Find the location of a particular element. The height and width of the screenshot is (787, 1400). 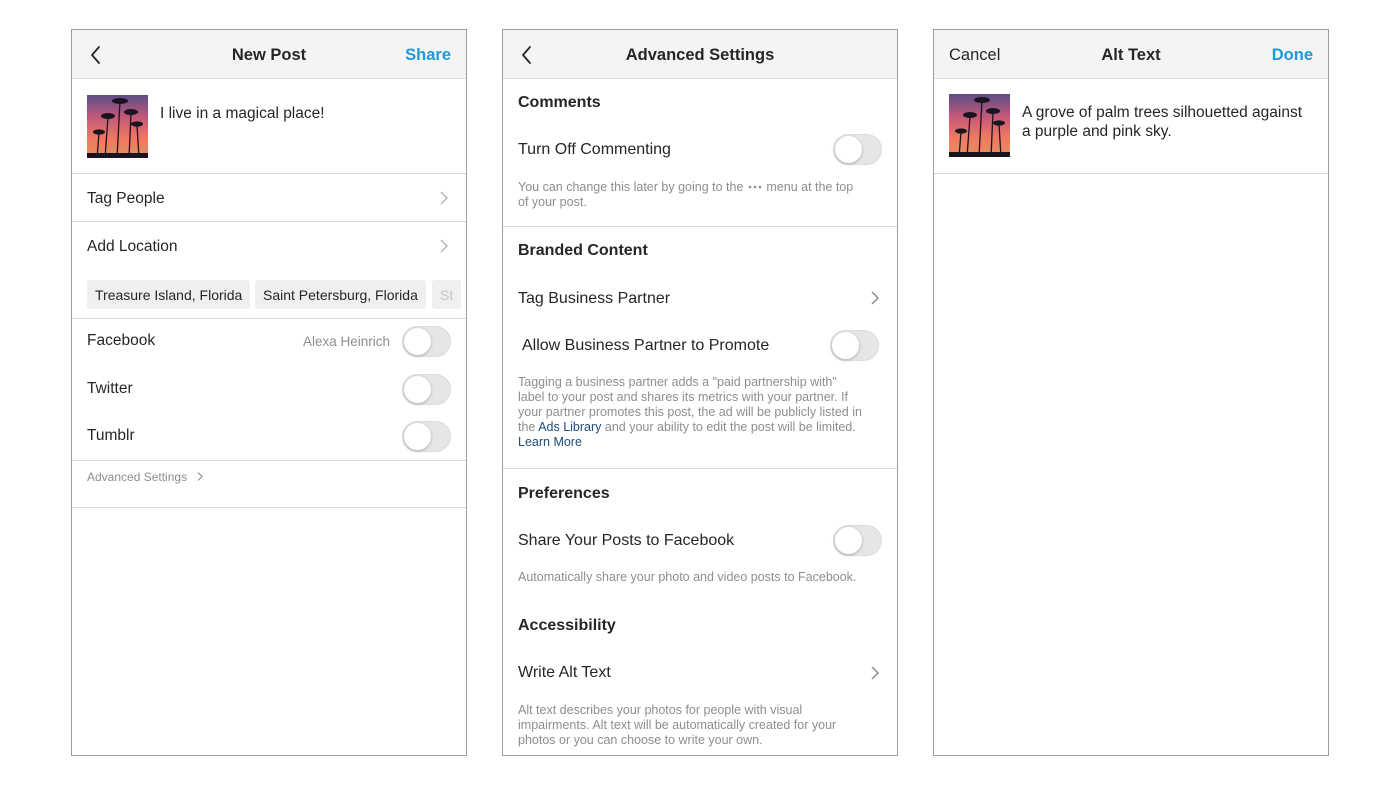

tag-business-partner-label: Tag Business Partner is located at coordinates (594, 298).